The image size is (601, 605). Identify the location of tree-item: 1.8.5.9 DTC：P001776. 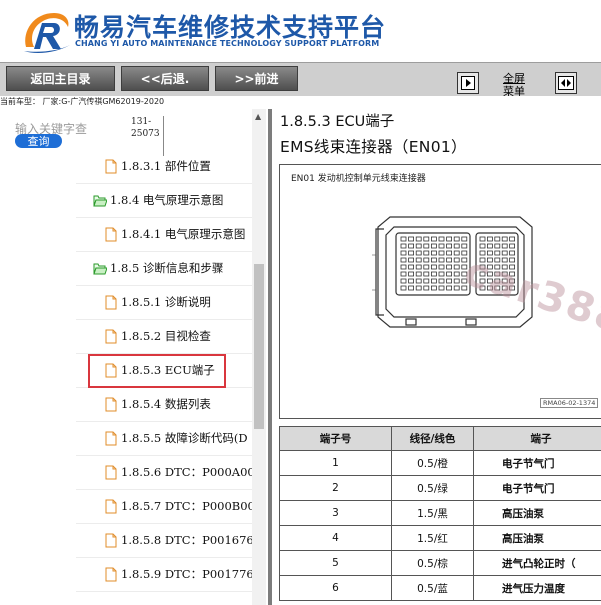
(179, 574).